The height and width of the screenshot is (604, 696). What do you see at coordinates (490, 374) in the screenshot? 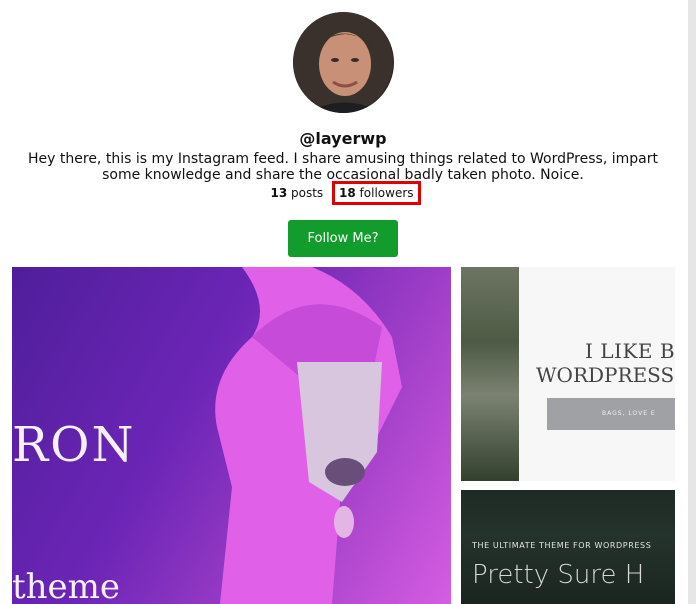
I see `tree-photo` at bounding box center [490, 374].